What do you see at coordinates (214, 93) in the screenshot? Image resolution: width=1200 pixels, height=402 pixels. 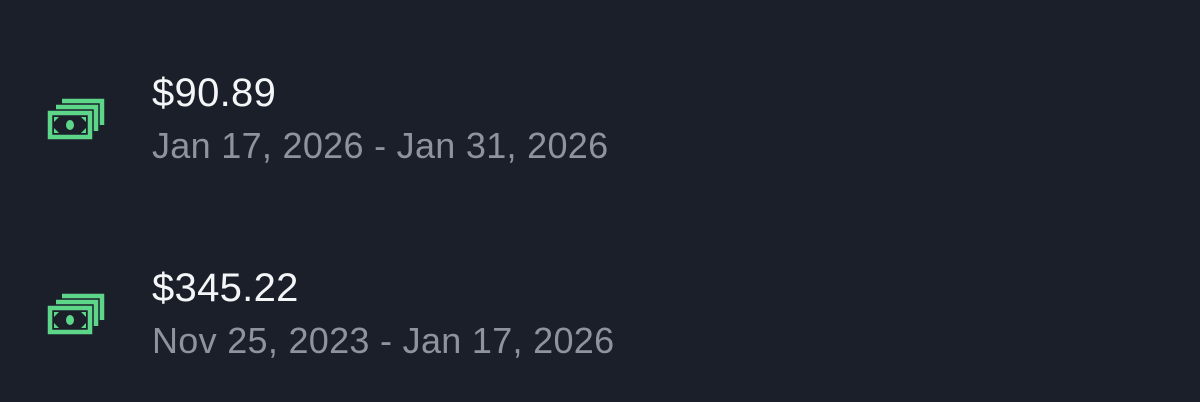 I see `payout-amount: $90.89` at bounding box center [214, 93].